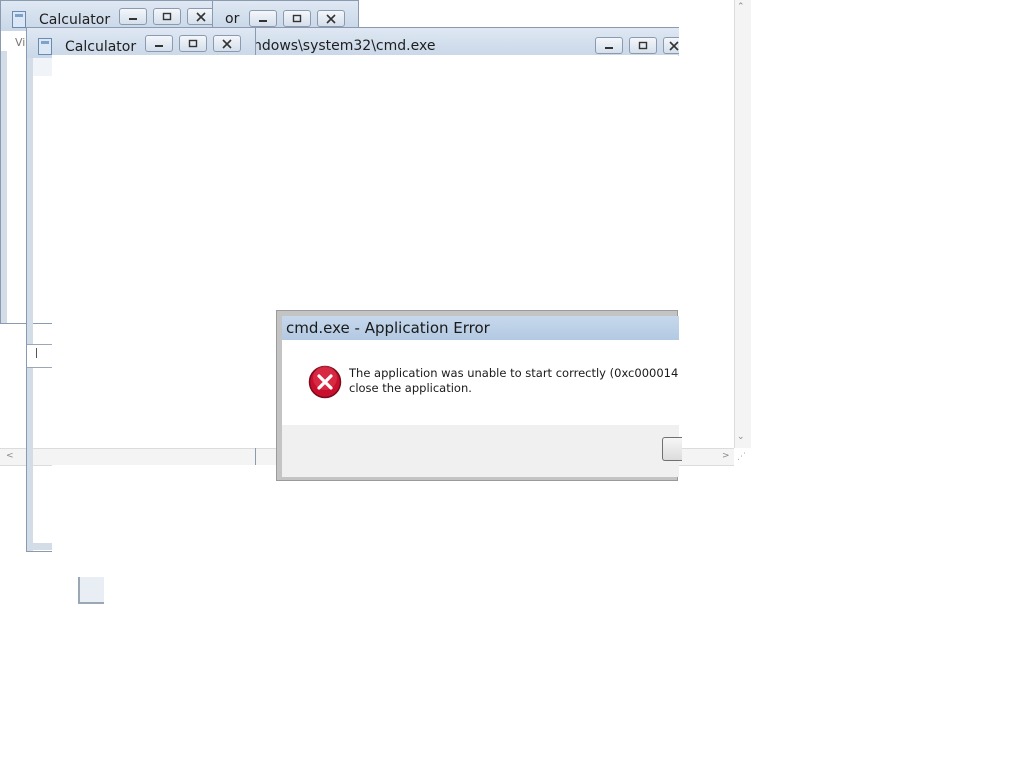 This screenshot has height=768, width=1024. I want to click on dialog-title: cmd.exe - Application Error, so click(388, 328).